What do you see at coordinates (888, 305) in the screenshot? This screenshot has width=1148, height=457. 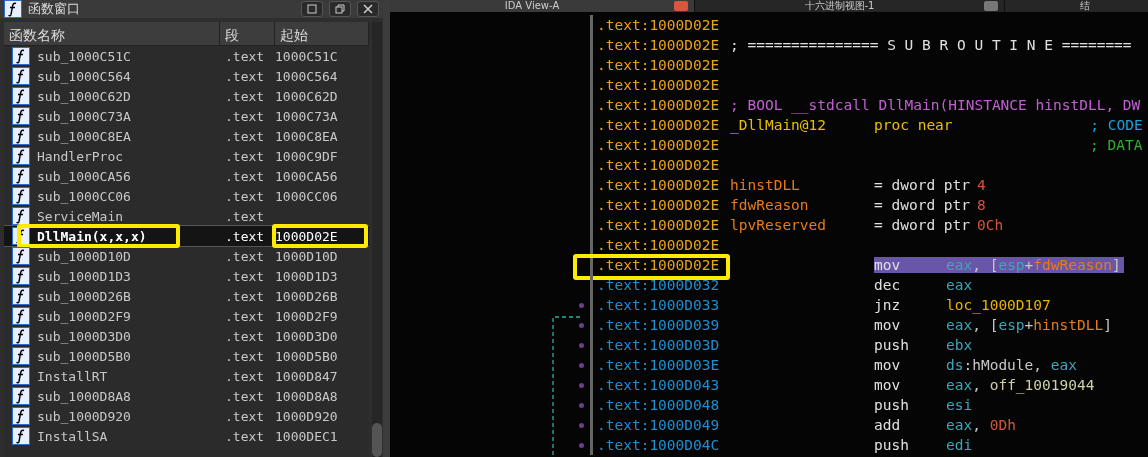 I see `mnemonic-text: jnz` at bounding box center [888, 305].